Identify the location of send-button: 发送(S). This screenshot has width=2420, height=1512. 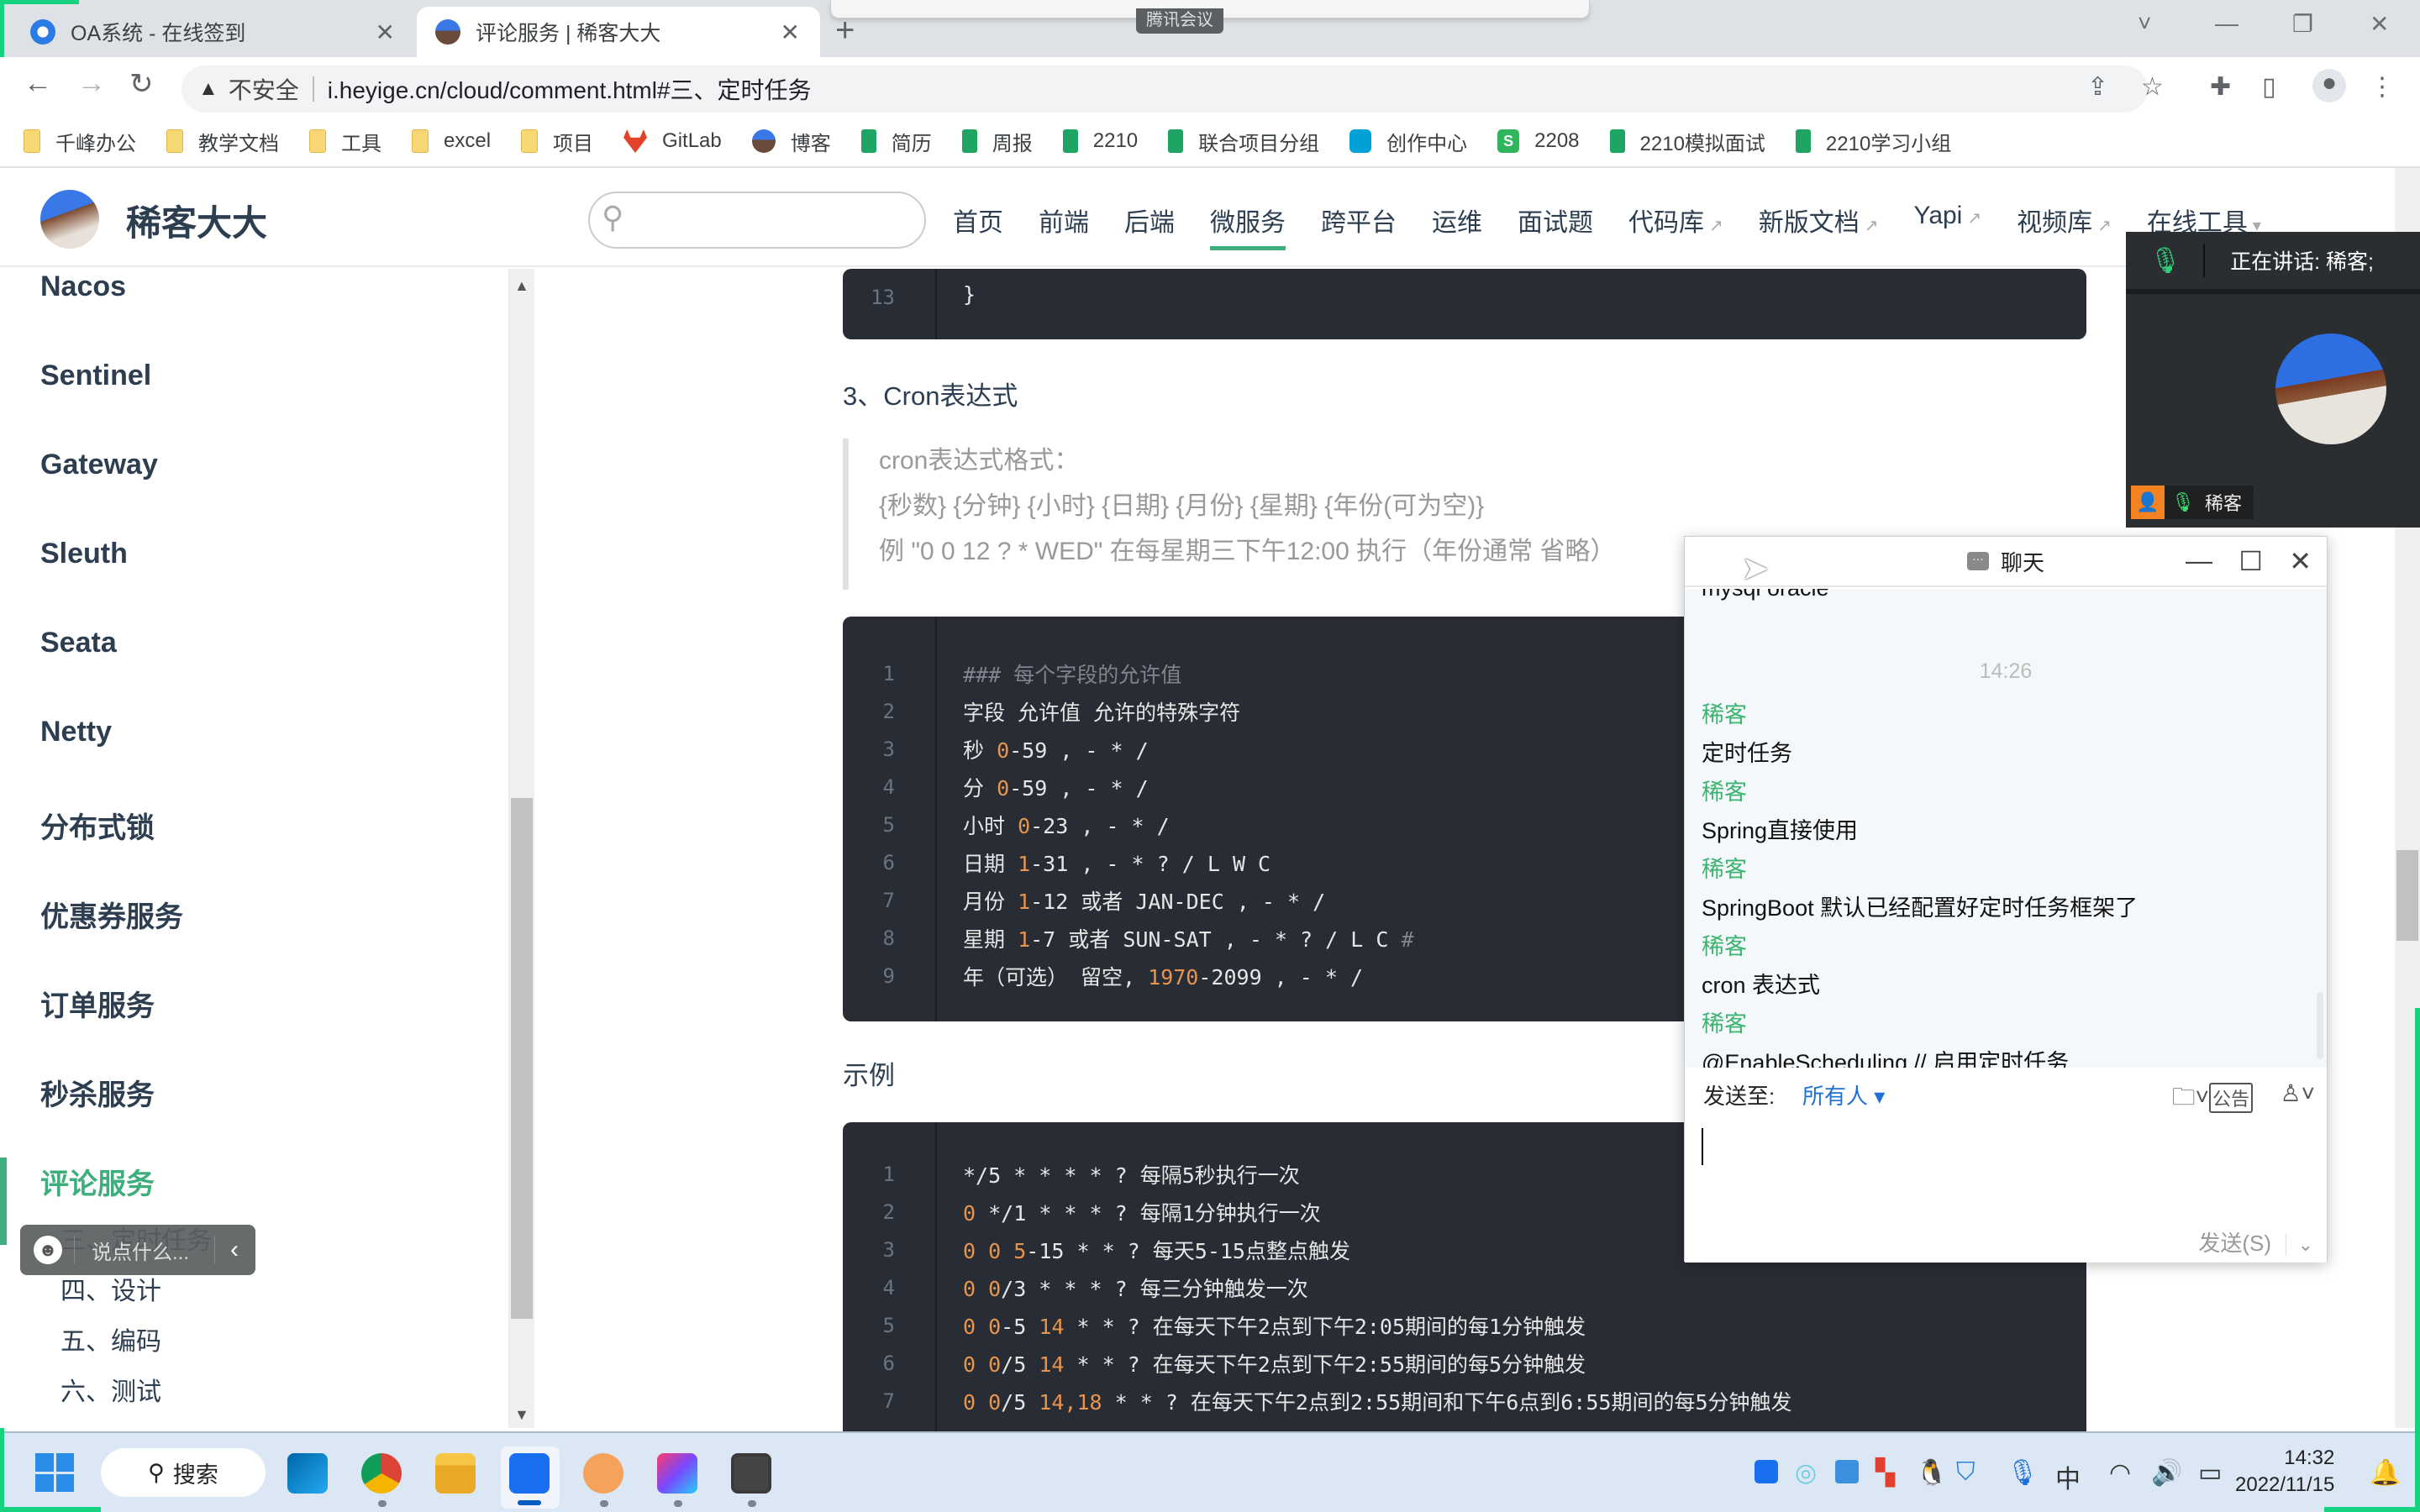
(2234, 1241).